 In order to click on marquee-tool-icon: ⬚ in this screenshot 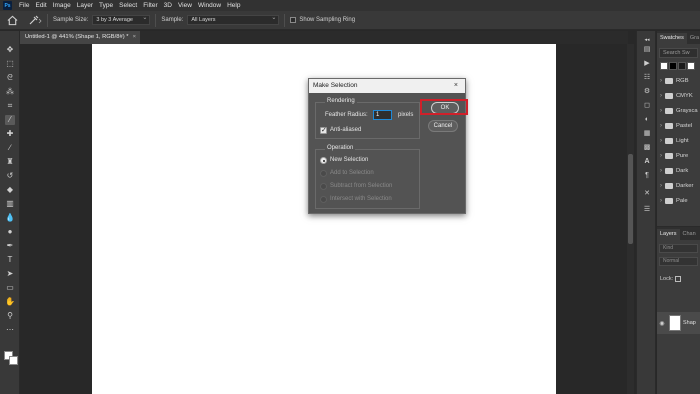, I will do `click(10, 64)`.